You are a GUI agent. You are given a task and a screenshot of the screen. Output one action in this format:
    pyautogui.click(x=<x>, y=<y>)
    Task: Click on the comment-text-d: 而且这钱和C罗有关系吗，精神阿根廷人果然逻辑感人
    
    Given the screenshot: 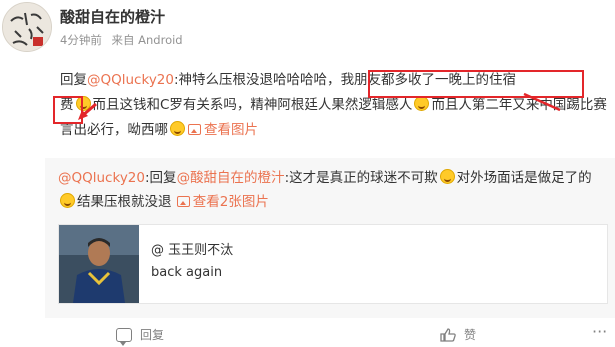 What is the action you would take?
    pyautogui.click(x=252, y=105)
    